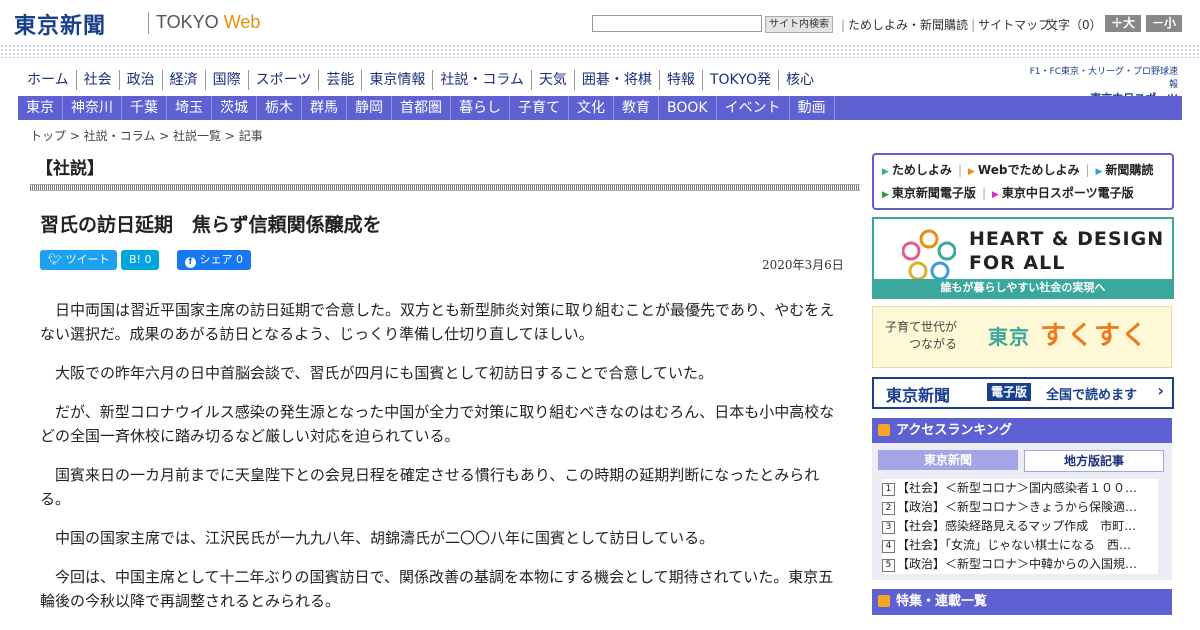 The image size is (1200, 630). Describe the element at coordinates (741, 80) in the screenshot. I see `nav-tokyo-hatsu: TOKYO発` at that location.